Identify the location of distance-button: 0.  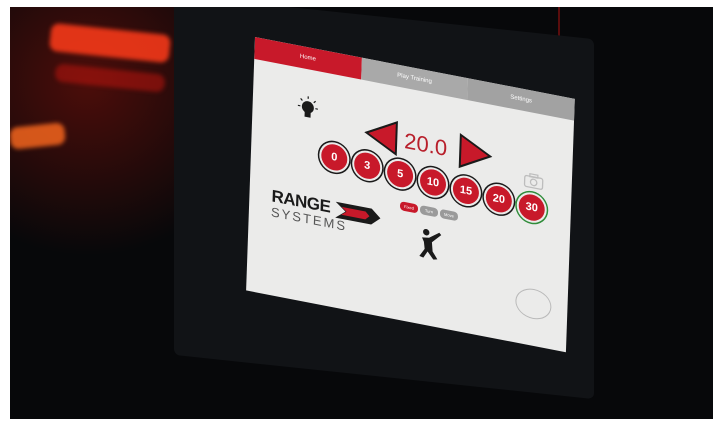
(334, 157).